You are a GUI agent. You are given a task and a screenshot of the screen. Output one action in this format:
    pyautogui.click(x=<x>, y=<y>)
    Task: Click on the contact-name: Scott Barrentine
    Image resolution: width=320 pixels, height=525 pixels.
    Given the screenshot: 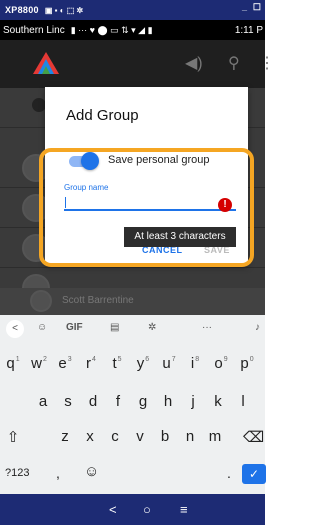 What is the action you would take?
    pyautogui.click(x=98, y=300)
    